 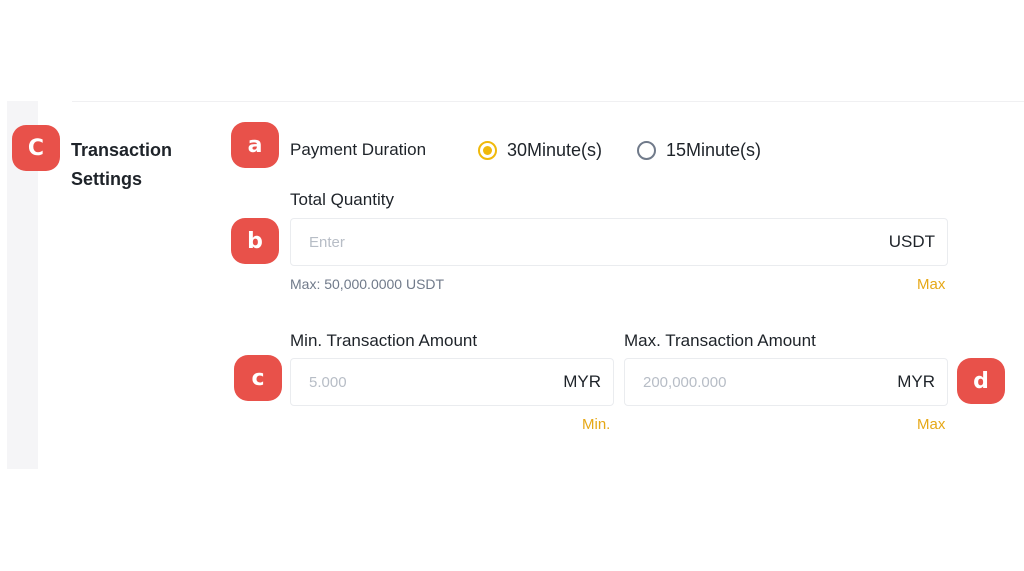 I want to click on max-amount-unit: MYR, so click(x=916, y=381).